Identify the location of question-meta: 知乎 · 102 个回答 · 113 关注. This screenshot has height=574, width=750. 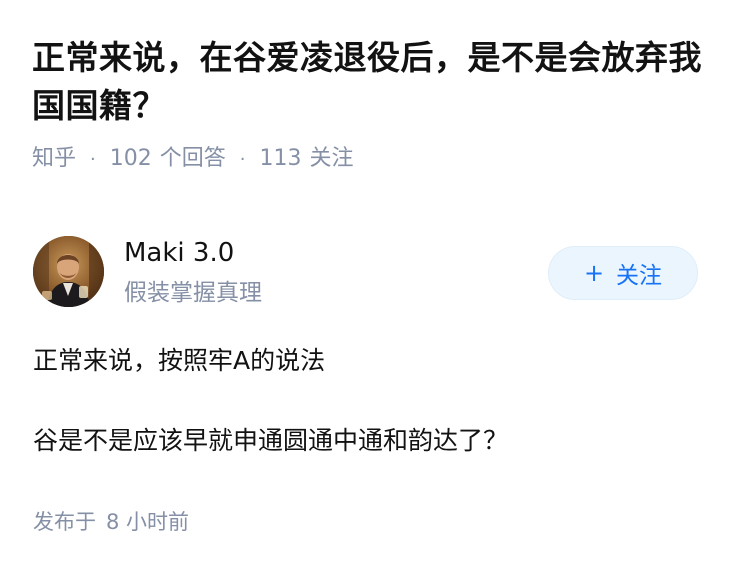
(193, 159).